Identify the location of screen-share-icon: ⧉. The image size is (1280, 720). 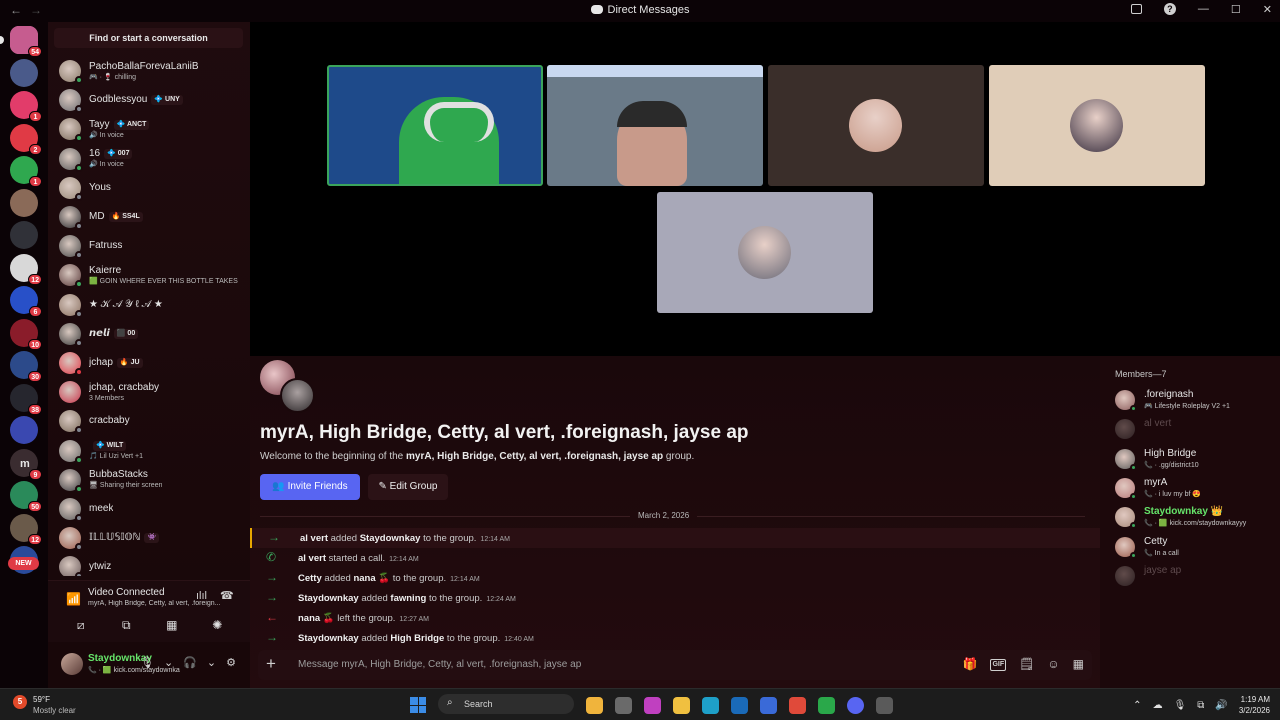
(126, 625).